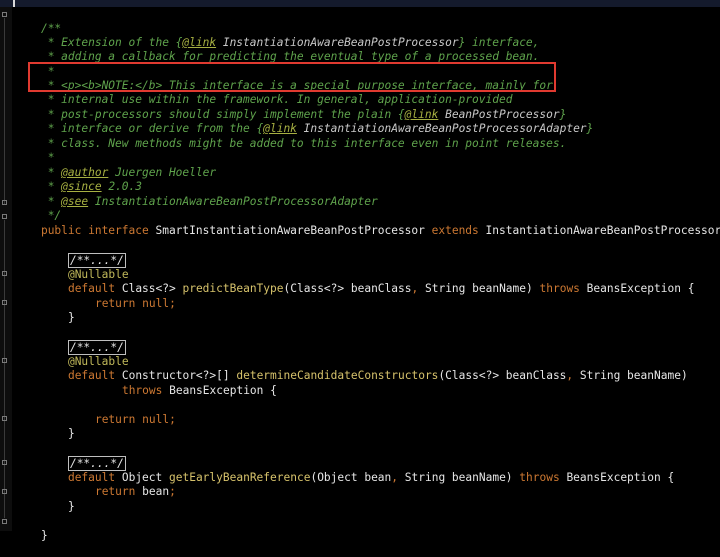  I want to click on code-line: return bean;, so click(122, 484).